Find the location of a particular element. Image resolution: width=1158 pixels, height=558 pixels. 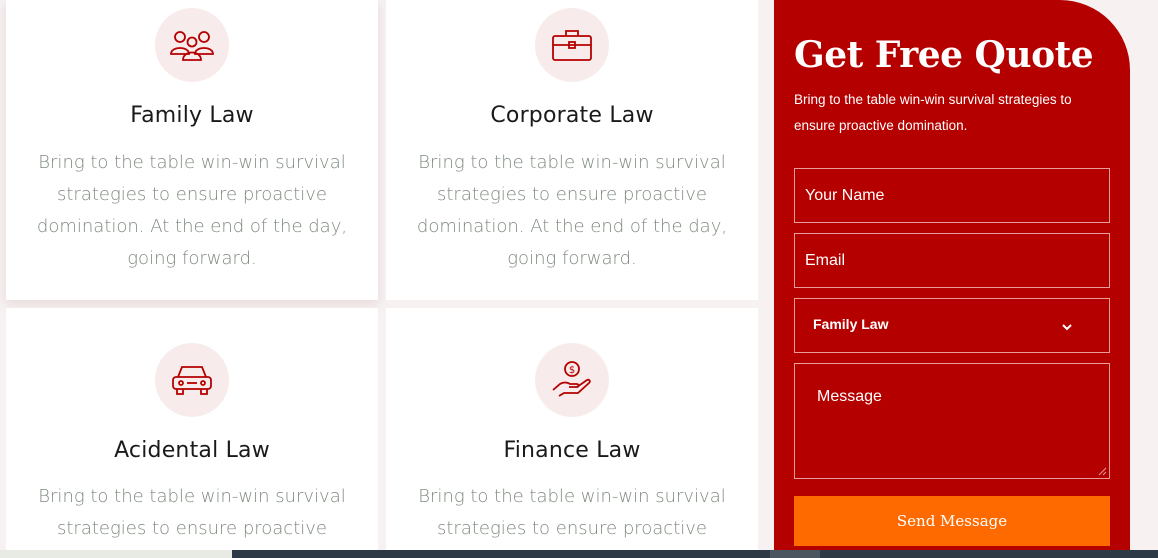

email-placeholder: Email is located at coordinates (825, 260).